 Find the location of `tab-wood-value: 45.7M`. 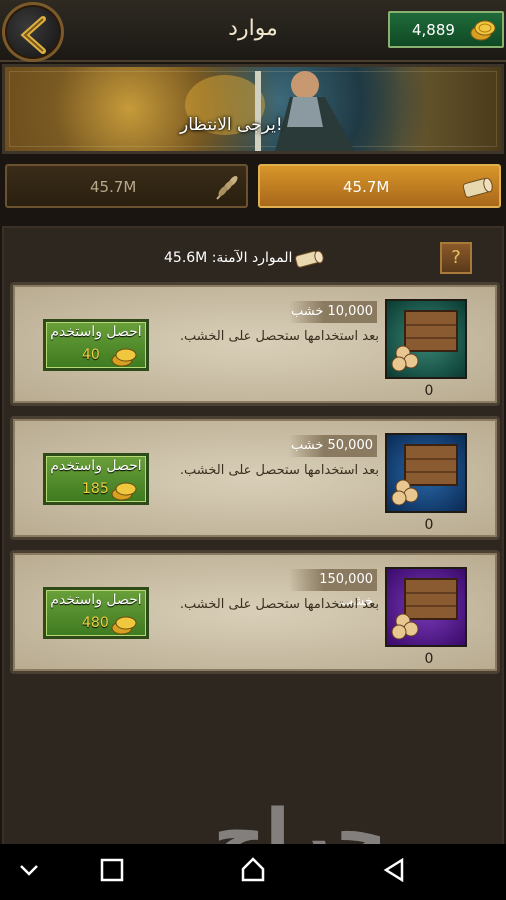

tab-wood-value: 45.7M is located at coordinates (366, 187).